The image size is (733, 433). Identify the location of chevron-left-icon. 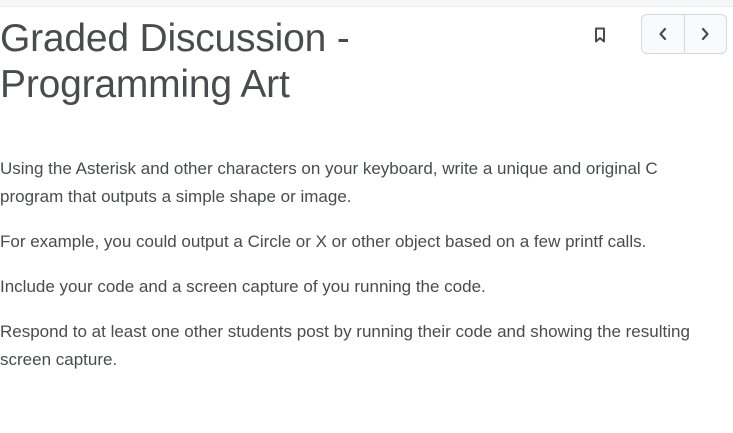
(662, 34).